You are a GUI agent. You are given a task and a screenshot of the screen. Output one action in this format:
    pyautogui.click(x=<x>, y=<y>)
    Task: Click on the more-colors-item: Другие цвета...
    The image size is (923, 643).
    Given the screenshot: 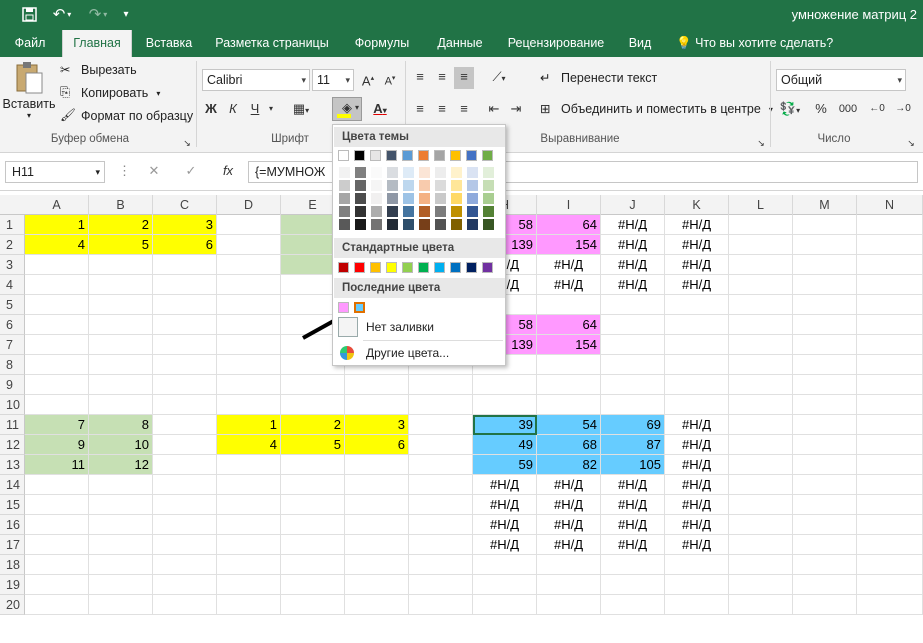 What is the action you would take?
    pyautogui.click(x=419, y=353)
    